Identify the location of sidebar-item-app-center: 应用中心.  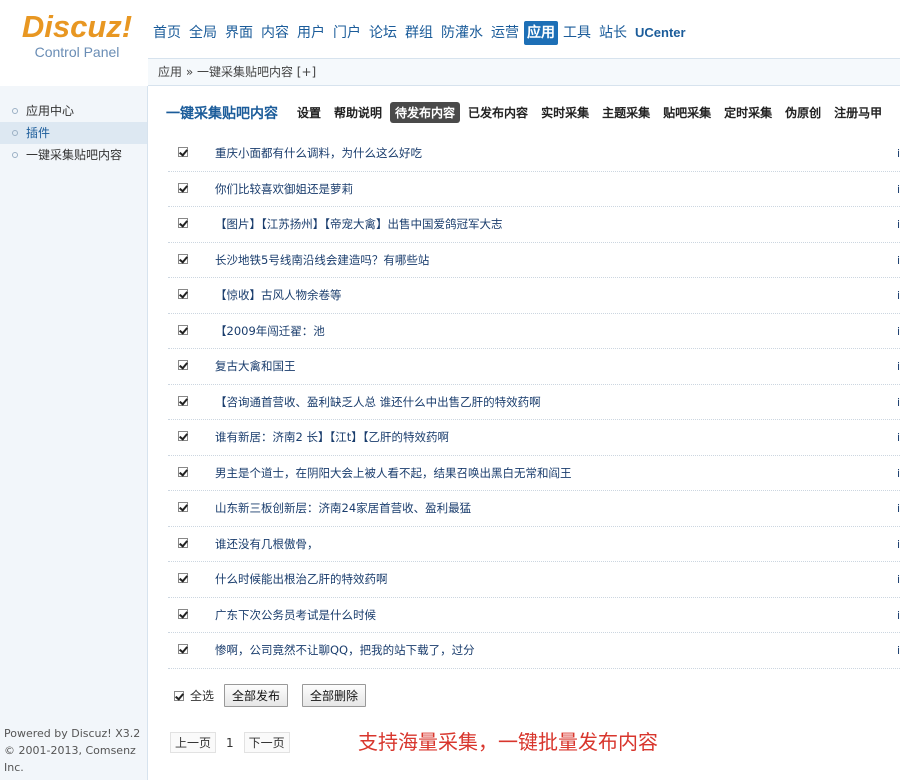
(73, 111).